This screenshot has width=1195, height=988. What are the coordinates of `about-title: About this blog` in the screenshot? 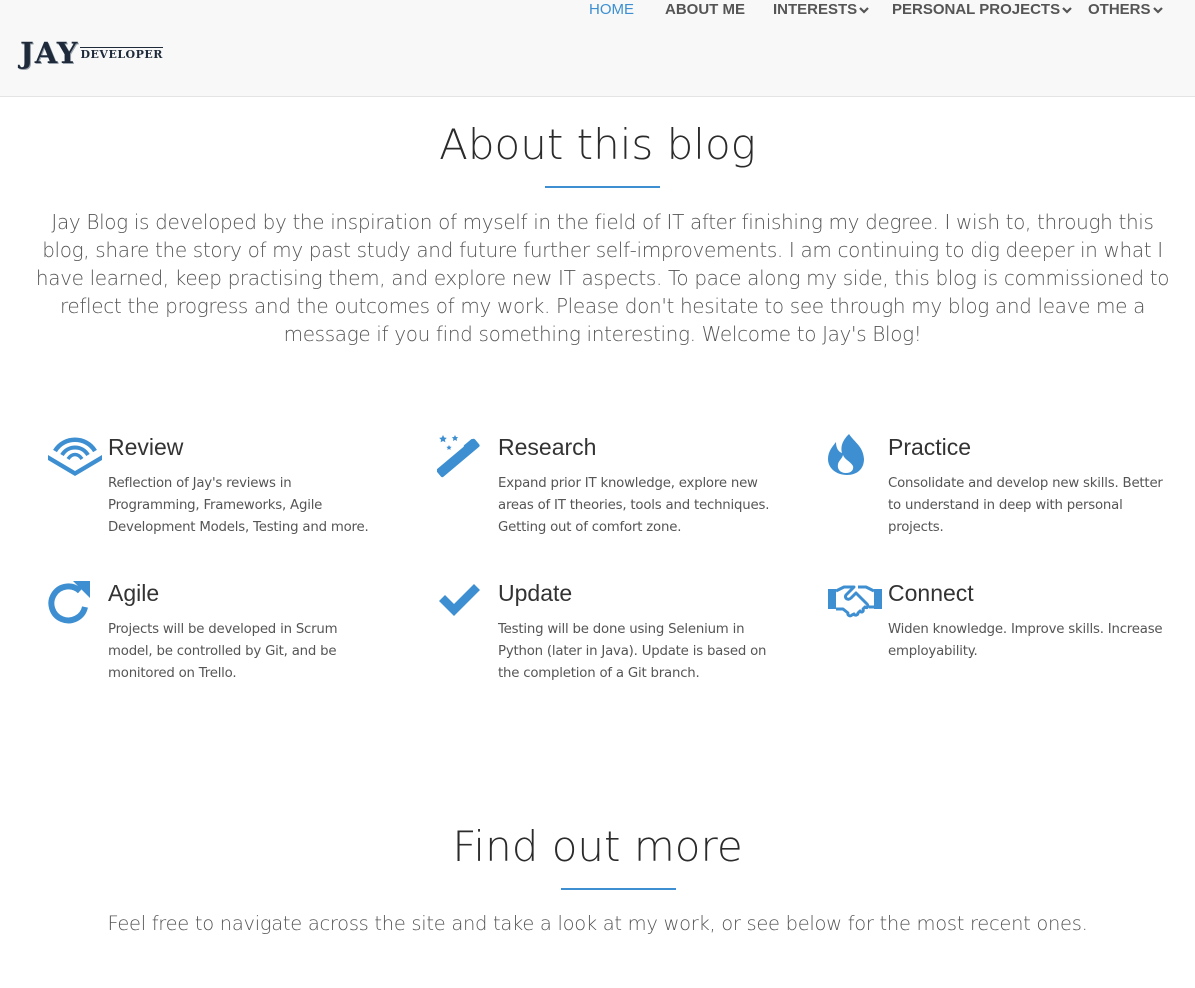 It's located at (597, 144).